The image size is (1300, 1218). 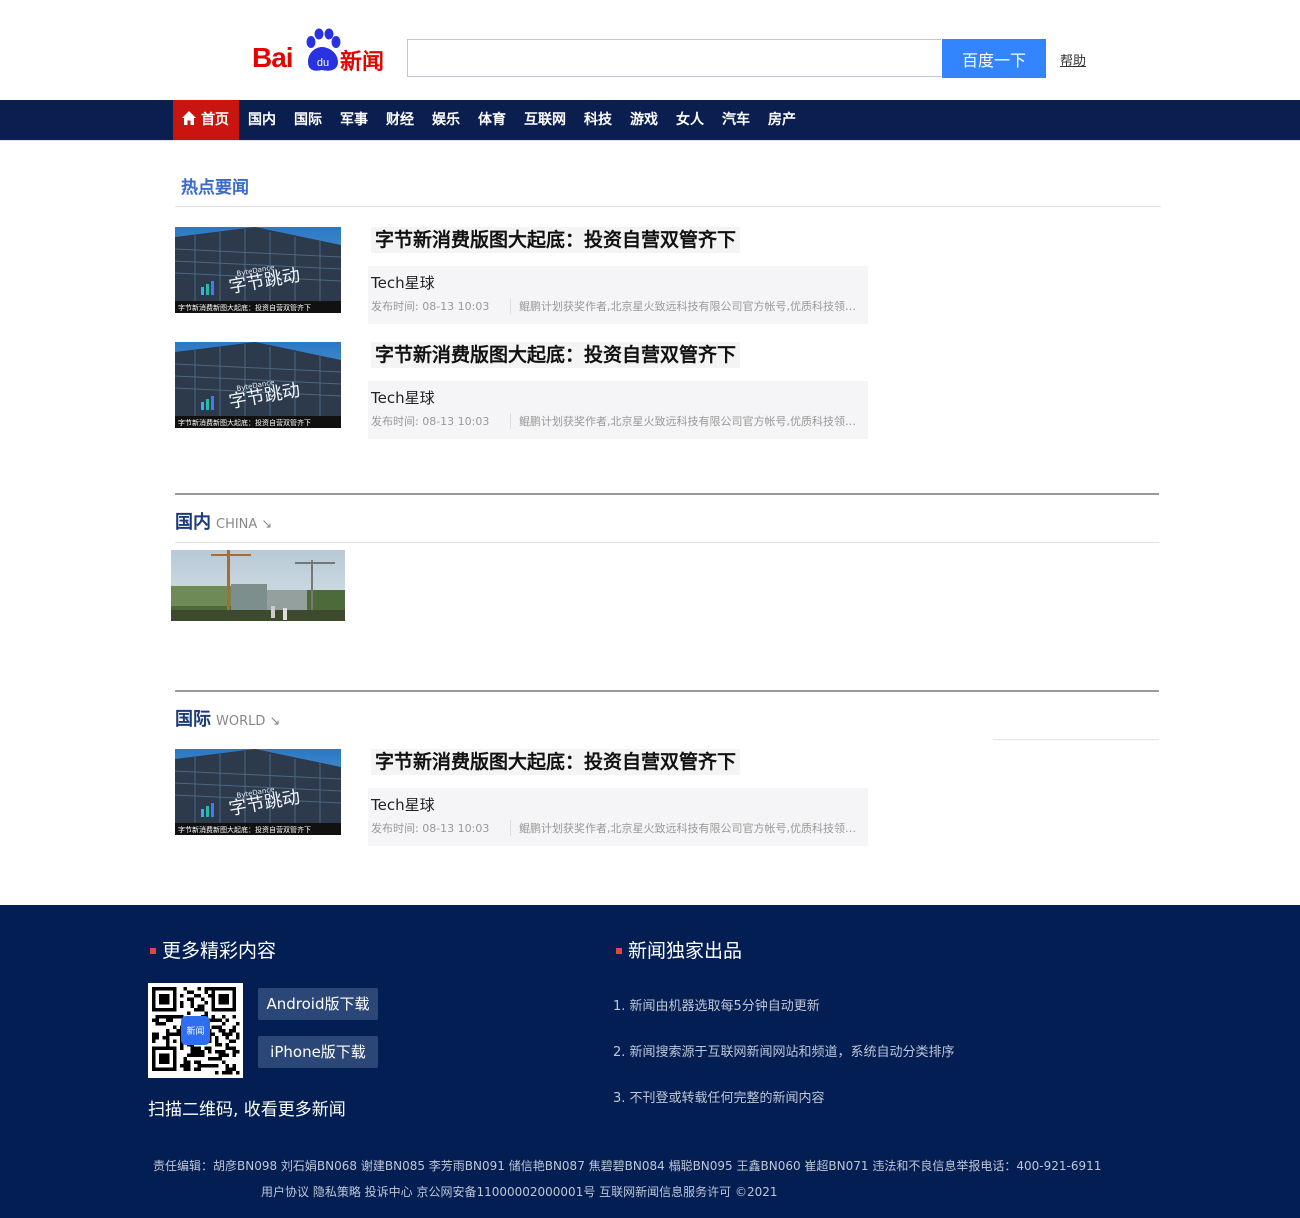 What do you see at coordinates (784, 1052) in the screenshot?
I see `footer-note-2: 2. 新闻搜索源于互联网新闻网站和频道，系统自动分类排序` at bounding box center [784, 1052].